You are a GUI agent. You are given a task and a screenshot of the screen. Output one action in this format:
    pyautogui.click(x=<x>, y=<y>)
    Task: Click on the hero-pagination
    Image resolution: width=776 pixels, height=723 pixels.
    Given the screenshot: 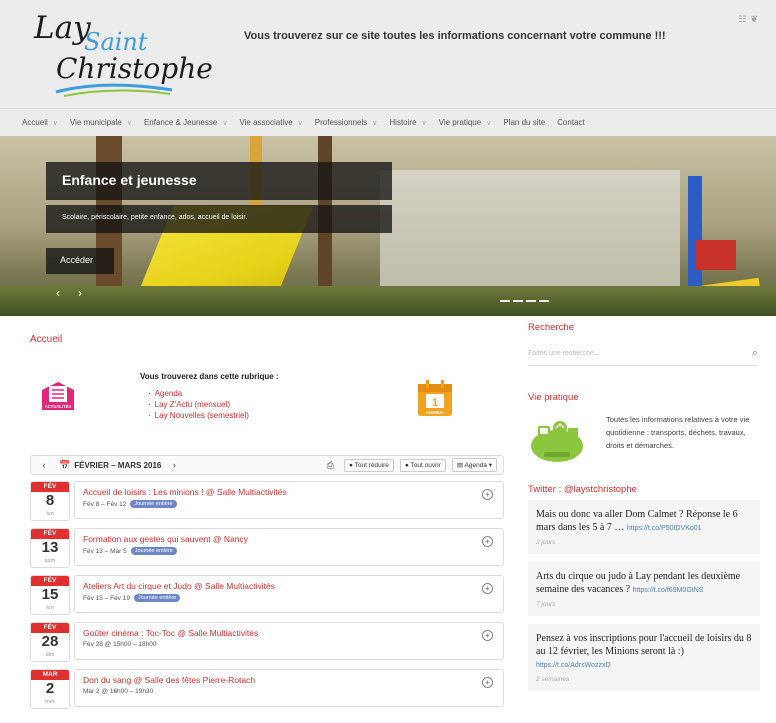 What is the action you would take?
    pyautogui.click(x=528, y=301)
    